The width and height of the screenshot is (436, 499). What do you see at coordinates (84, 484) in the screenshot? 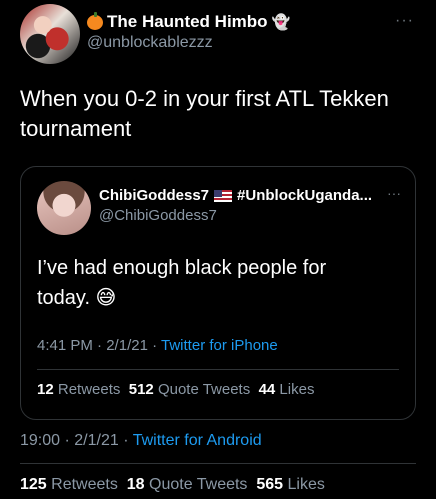
I see `retweets-label: Retweets` at bounding box center [84, 484].